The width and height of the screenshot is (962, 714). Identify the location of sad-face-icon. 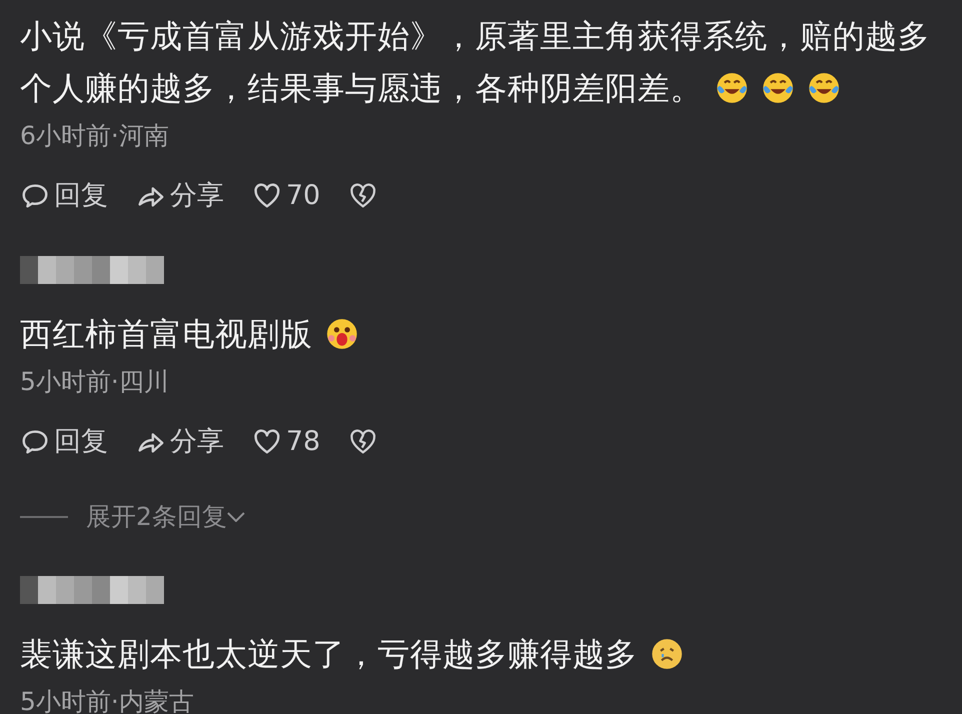
(667, 653).